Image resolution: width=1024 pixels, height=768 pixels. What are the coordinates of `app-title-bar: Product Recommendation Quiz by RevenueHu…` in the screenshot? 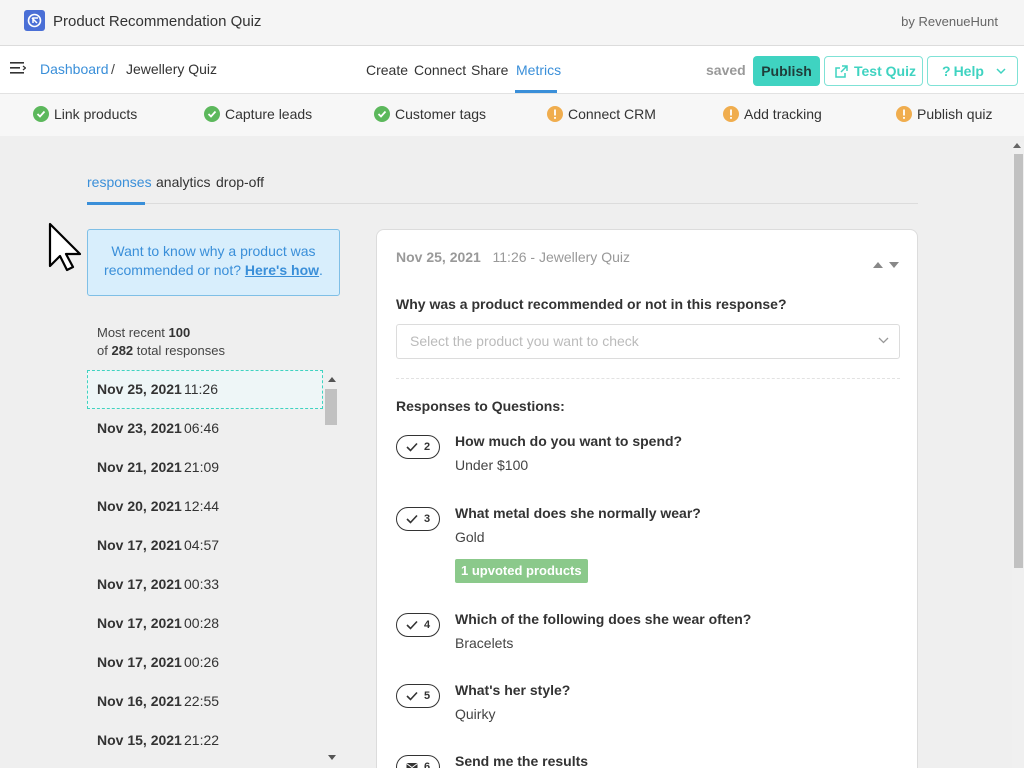 It's located at (512, 23).